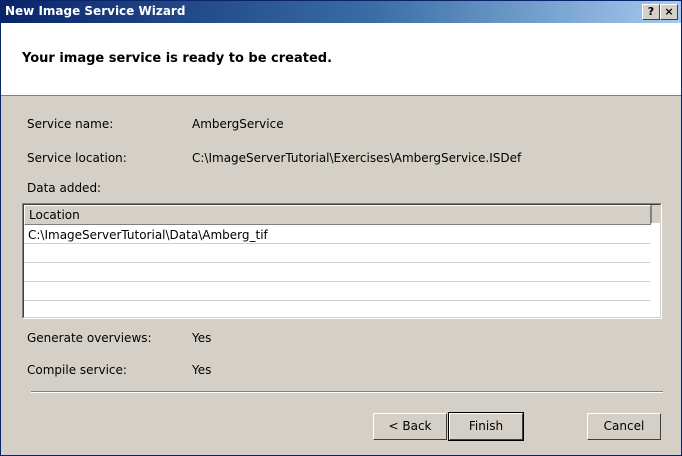 The image size is (682, 456). I want to click on cancel-button: Cancel, so click(624, 426).